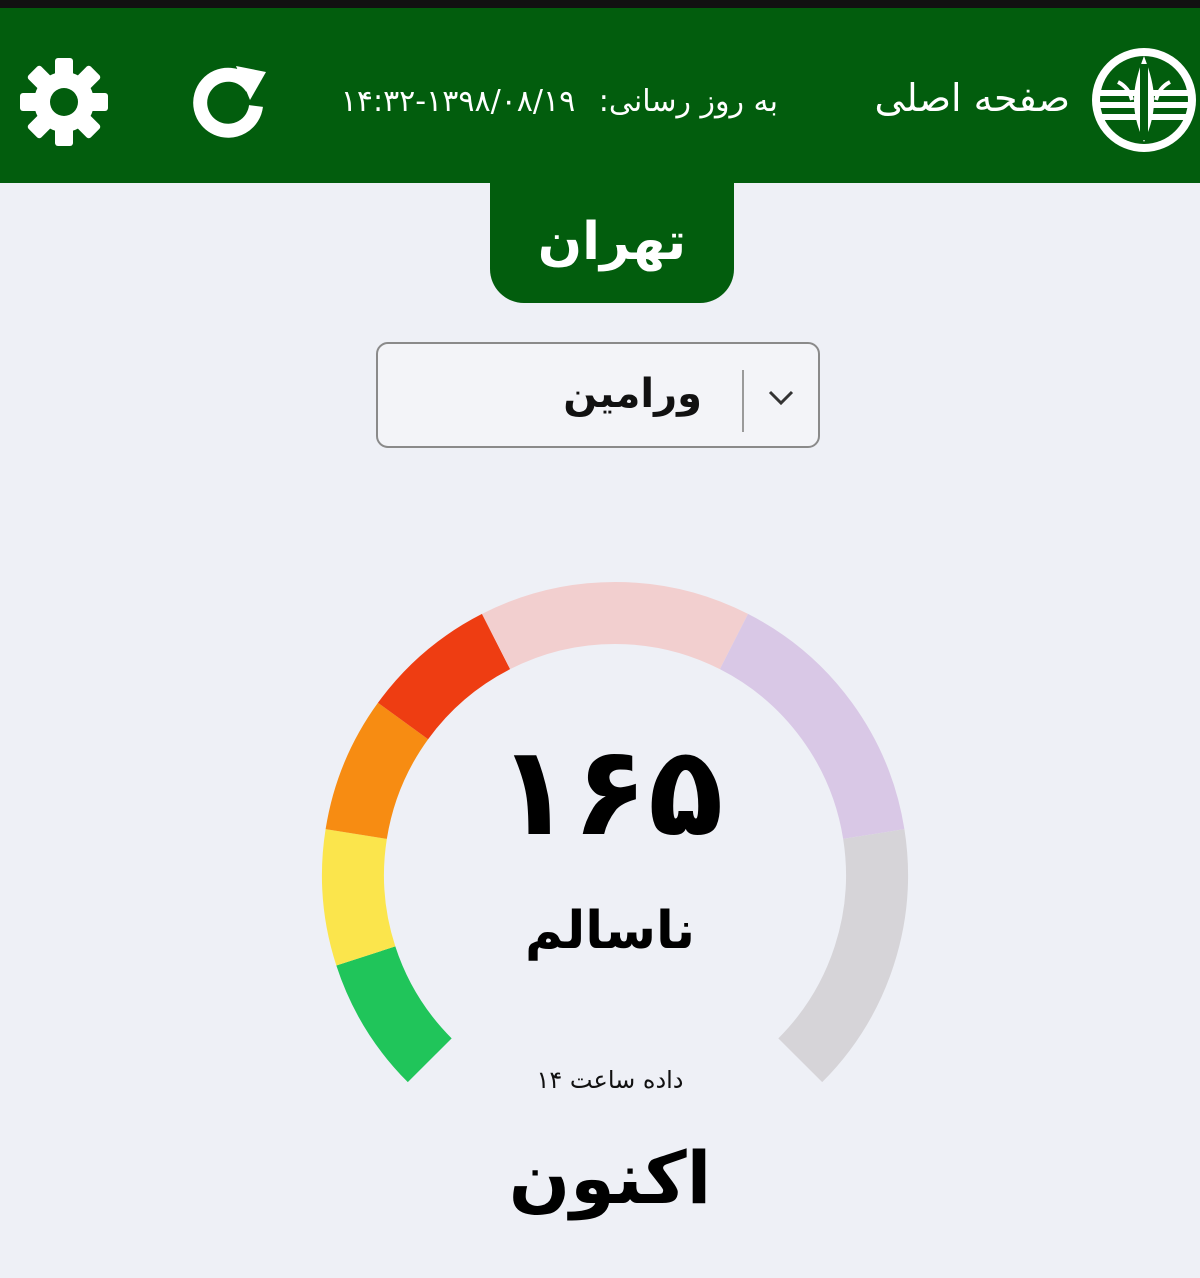 This screenshot has width=1200, height=1278. What do you see at coordinates (610, 1178) in the screenshot?
I see `period-label: اکنون` at bounding box center [610, 1178].